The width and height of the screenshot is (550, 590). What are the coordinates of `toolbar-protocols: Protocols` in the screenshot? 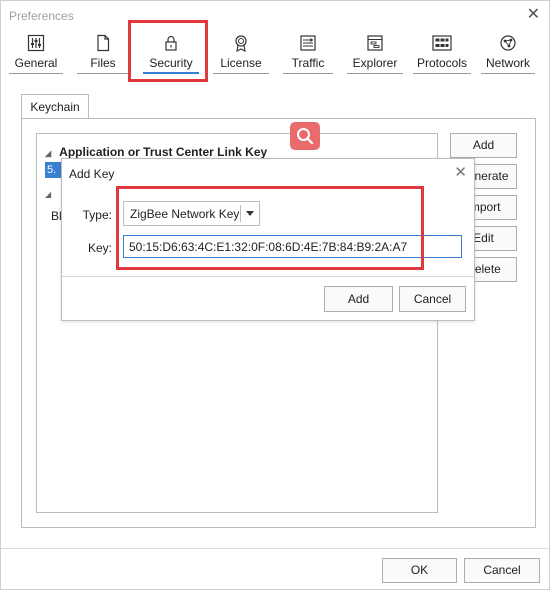 It's located at (442, 52).